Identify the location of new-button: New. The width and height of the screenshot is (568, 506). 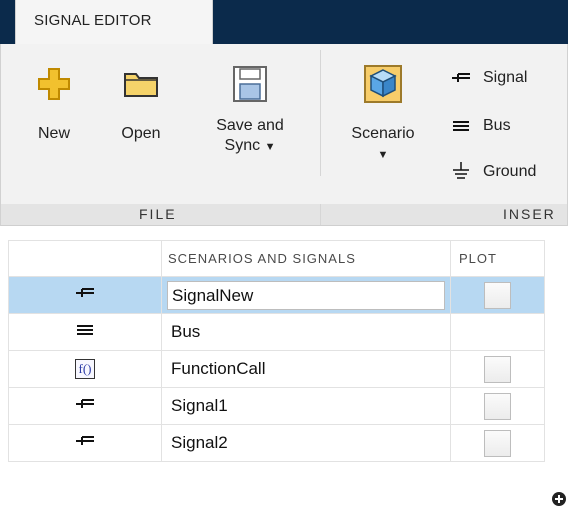
(54, 104).